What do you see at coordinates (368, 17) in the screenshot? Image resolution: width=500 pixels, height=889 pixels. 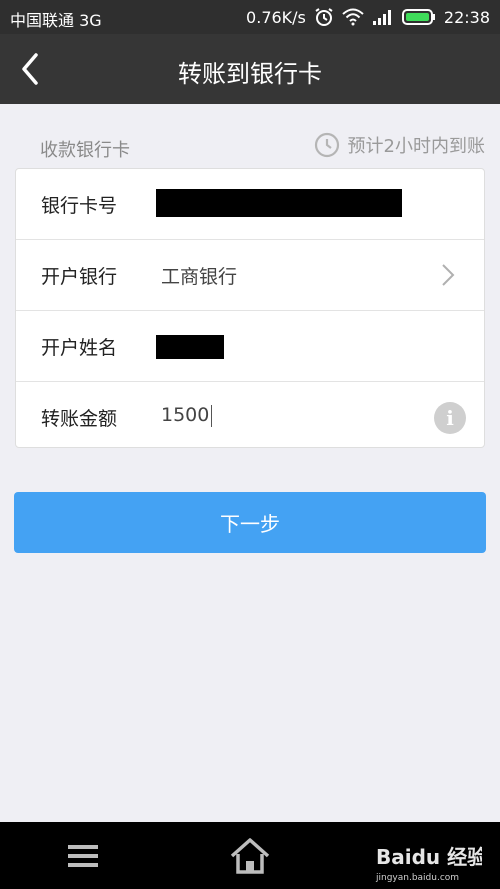 I see `status-right: 0.76K/s 22:38` at bounding box center [368, 17].